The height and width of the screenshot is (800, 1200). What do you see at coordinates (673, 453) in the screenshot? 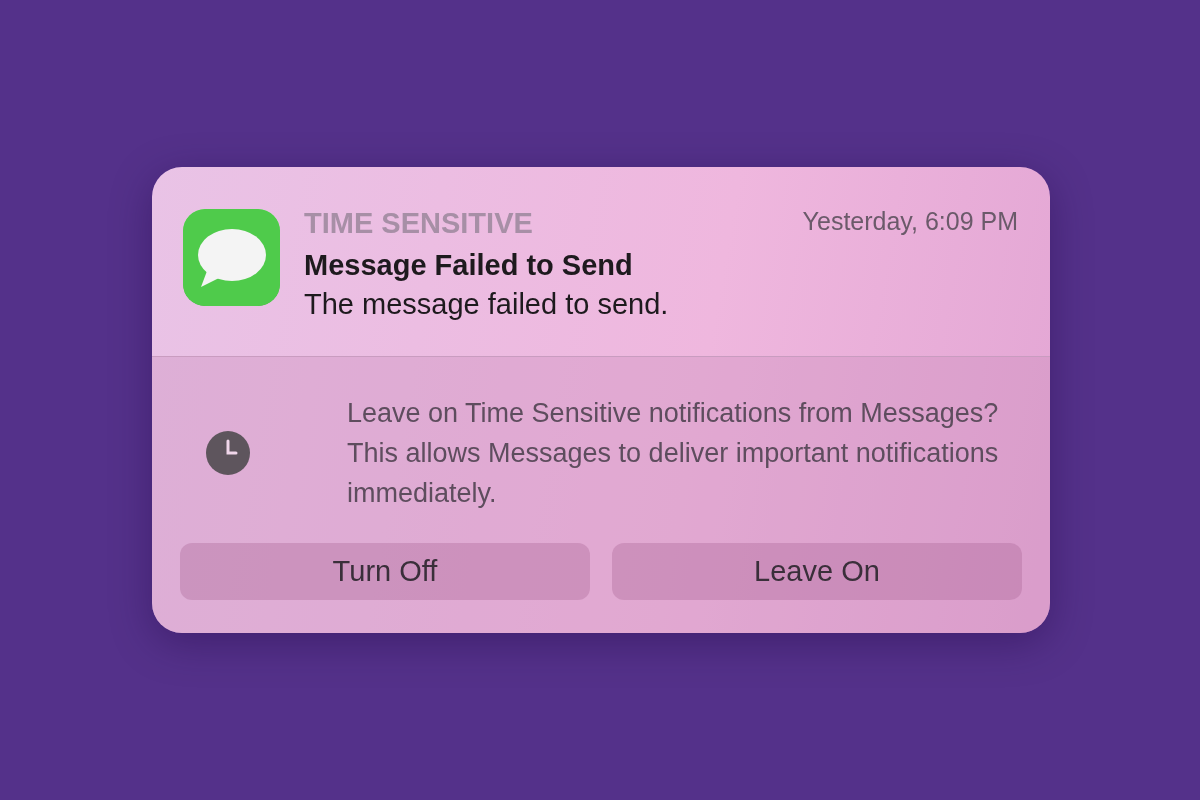
I see `prompt-text: Leave on Time Sensitive notifications from Messages? This allows Messages to deliver important notifications immediately.` at bounding box center [673, 453].